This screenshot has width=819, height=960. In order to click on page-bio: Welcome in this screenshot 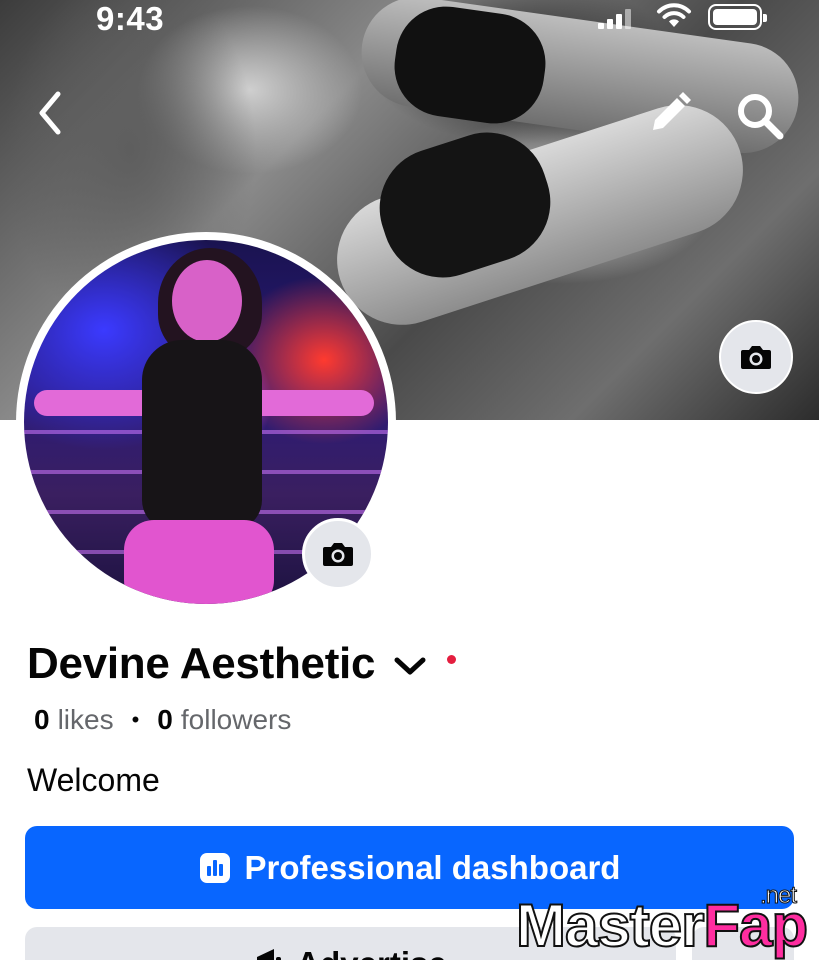, I will do `click(93, 780)`.